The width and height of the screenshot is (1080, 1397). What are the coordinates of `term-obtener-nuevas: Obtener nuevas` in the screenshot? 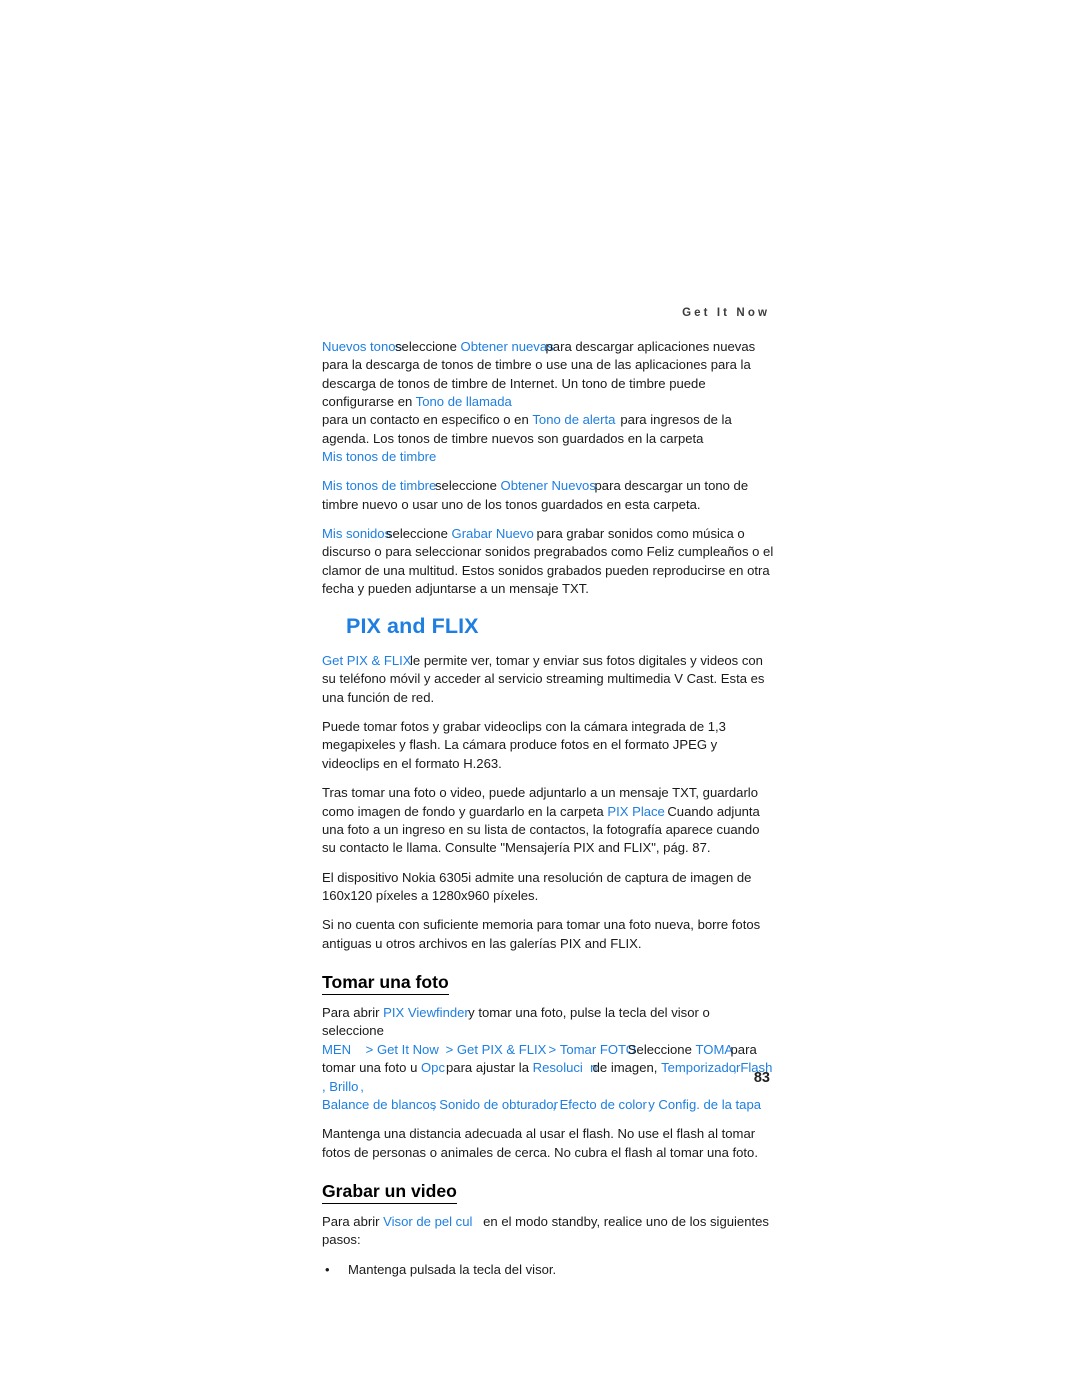 It's located at (507, 347).